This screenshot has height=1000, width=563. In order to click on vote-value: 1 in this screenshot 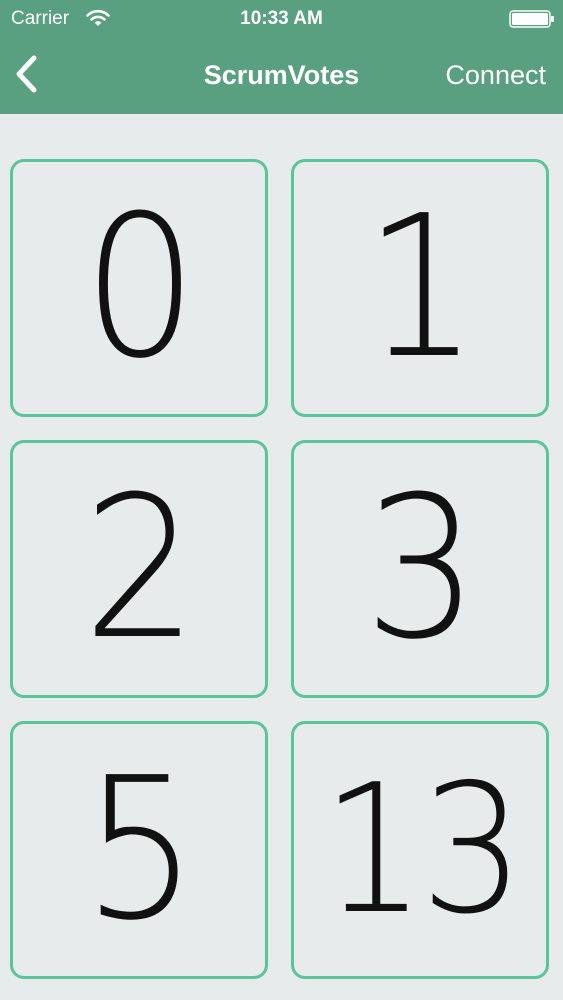, I will do `click(421, 288)`.